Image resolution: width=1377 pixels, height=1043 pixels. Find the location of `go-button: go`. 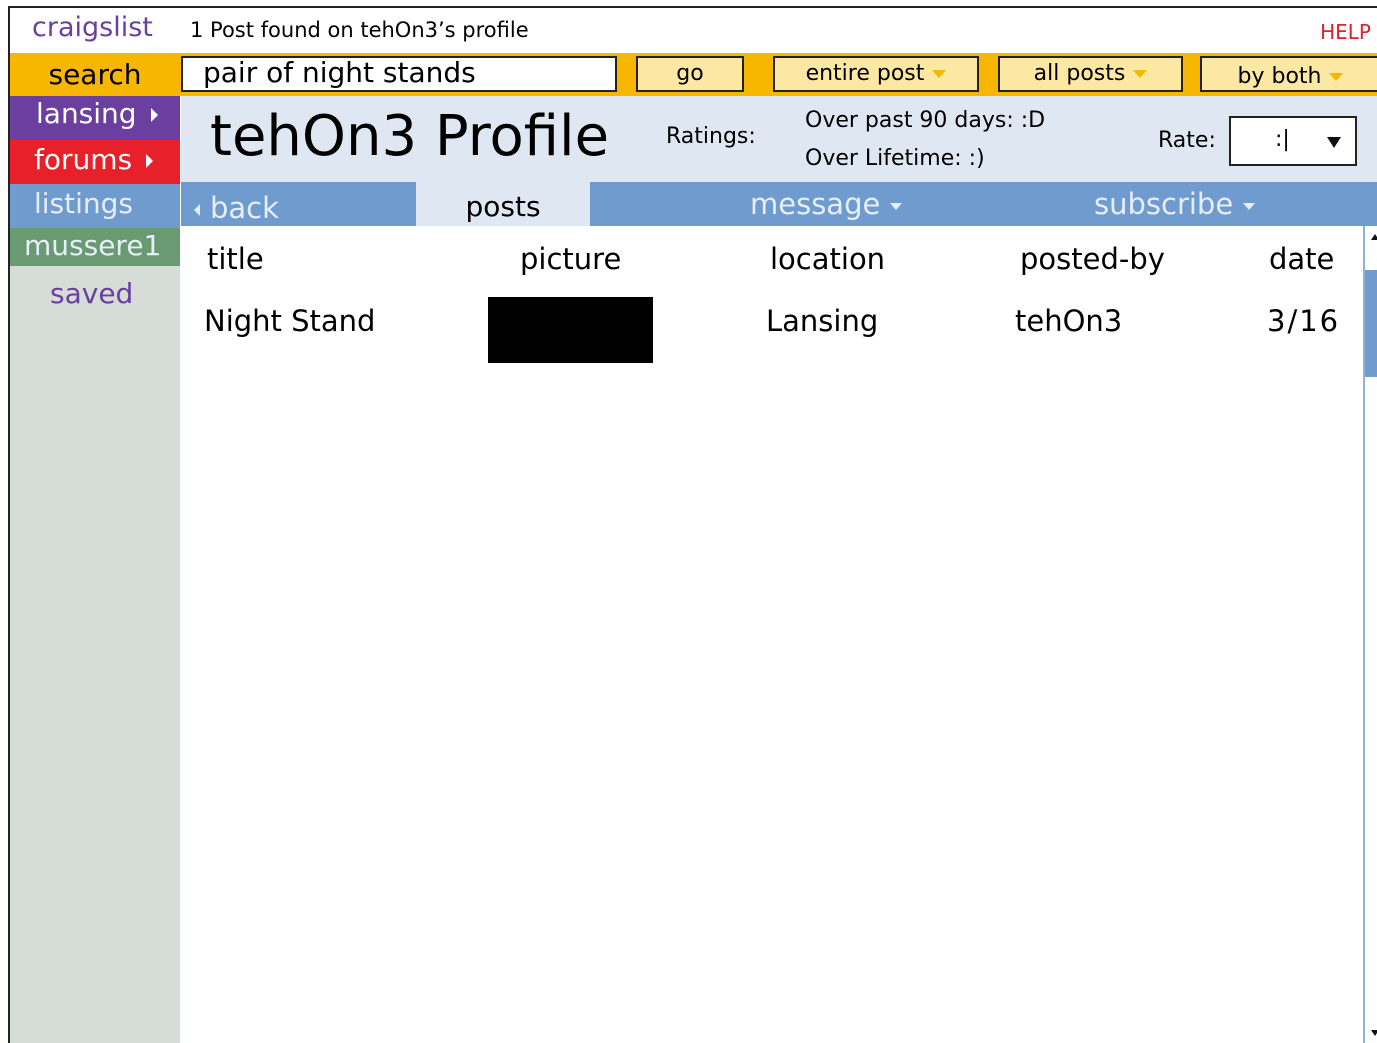

go-button: go is located at coordinates (690, 74).